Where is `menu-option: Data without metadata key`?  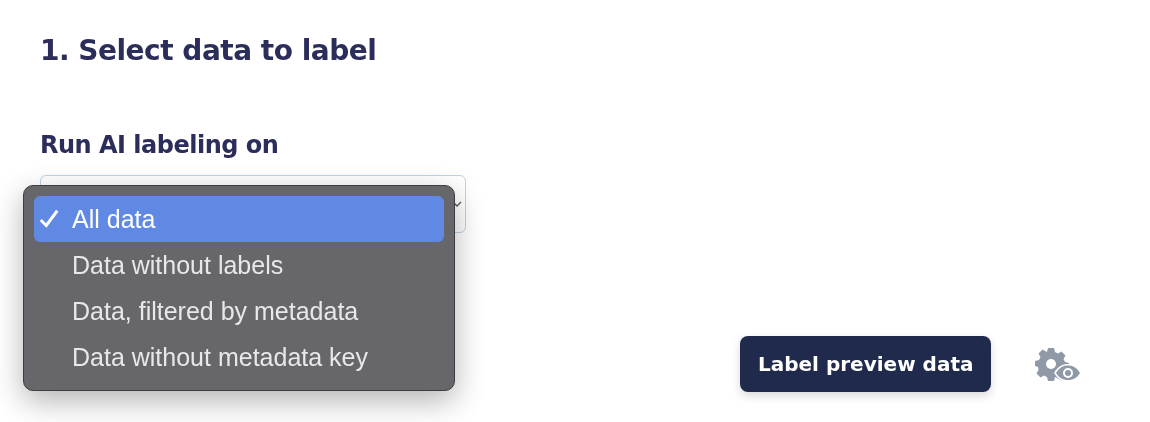
menu-option: Data without metadata key is located at coordinates (239, 357).